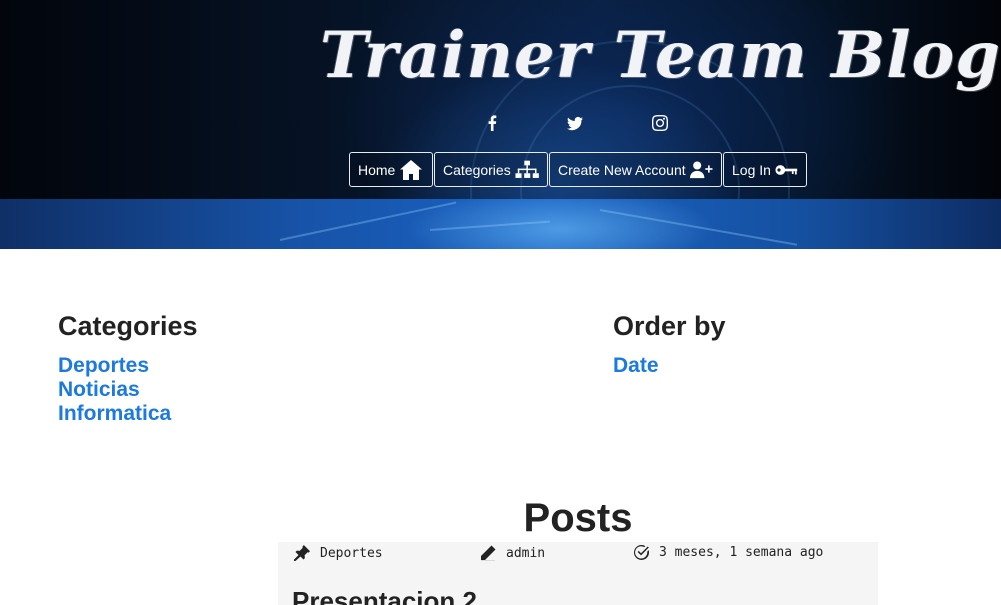 Image resolution: width=1001 pixels, height=605 pixels. What do you see at coordinates (786, 169) in the screenshot?
I see `key-icon` at bounding box center [786, 169].